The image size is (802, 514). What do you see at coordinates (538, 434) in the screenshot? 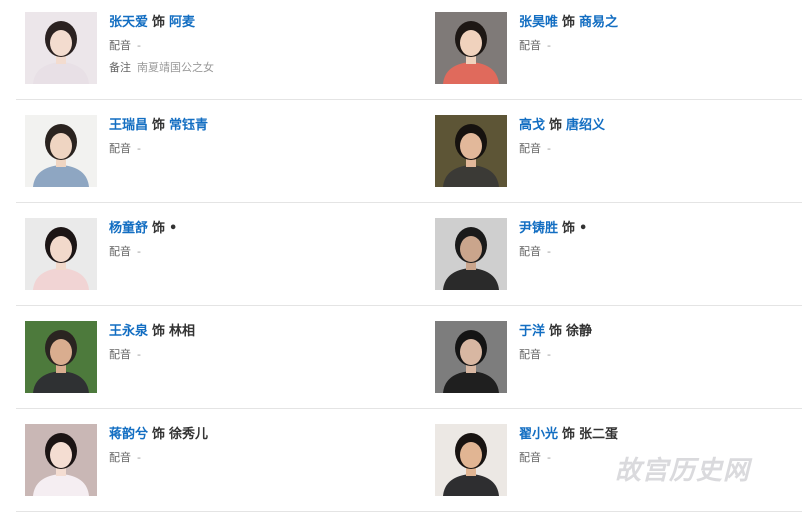
I see `actor-name-link: 翟小光` at bounding box center [538, 434].